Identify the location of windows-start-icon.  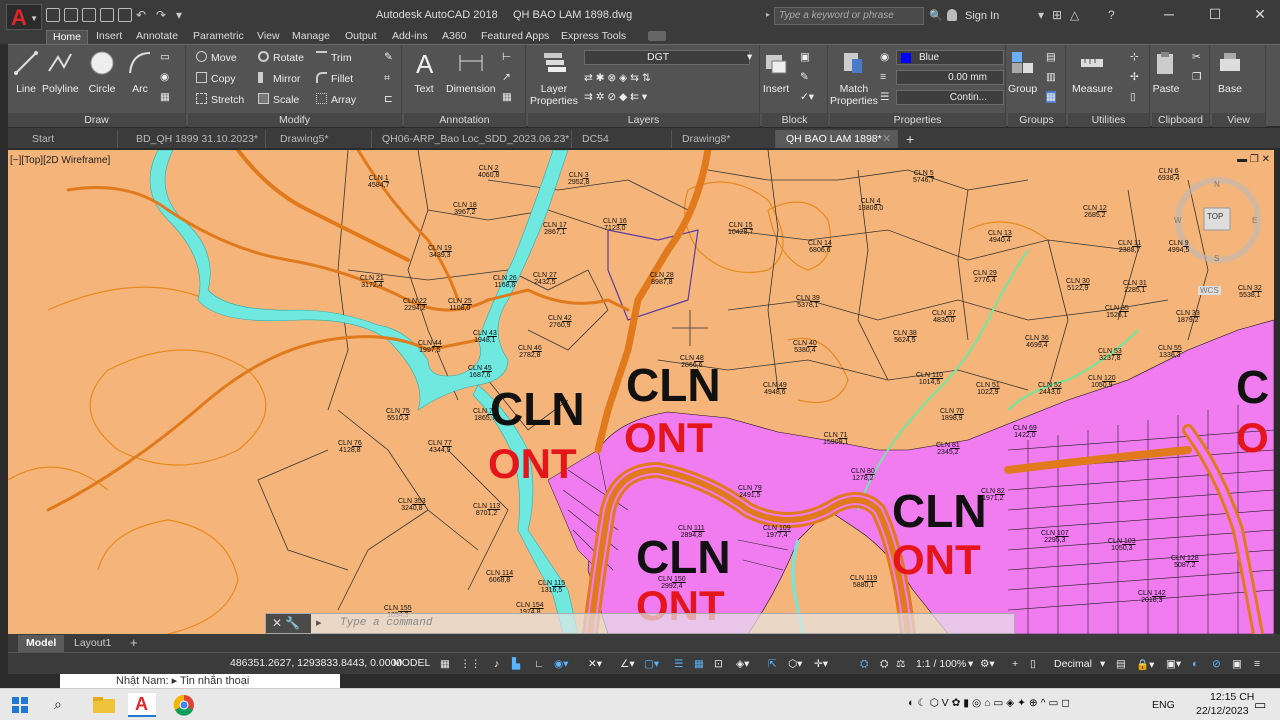
(20, 705).